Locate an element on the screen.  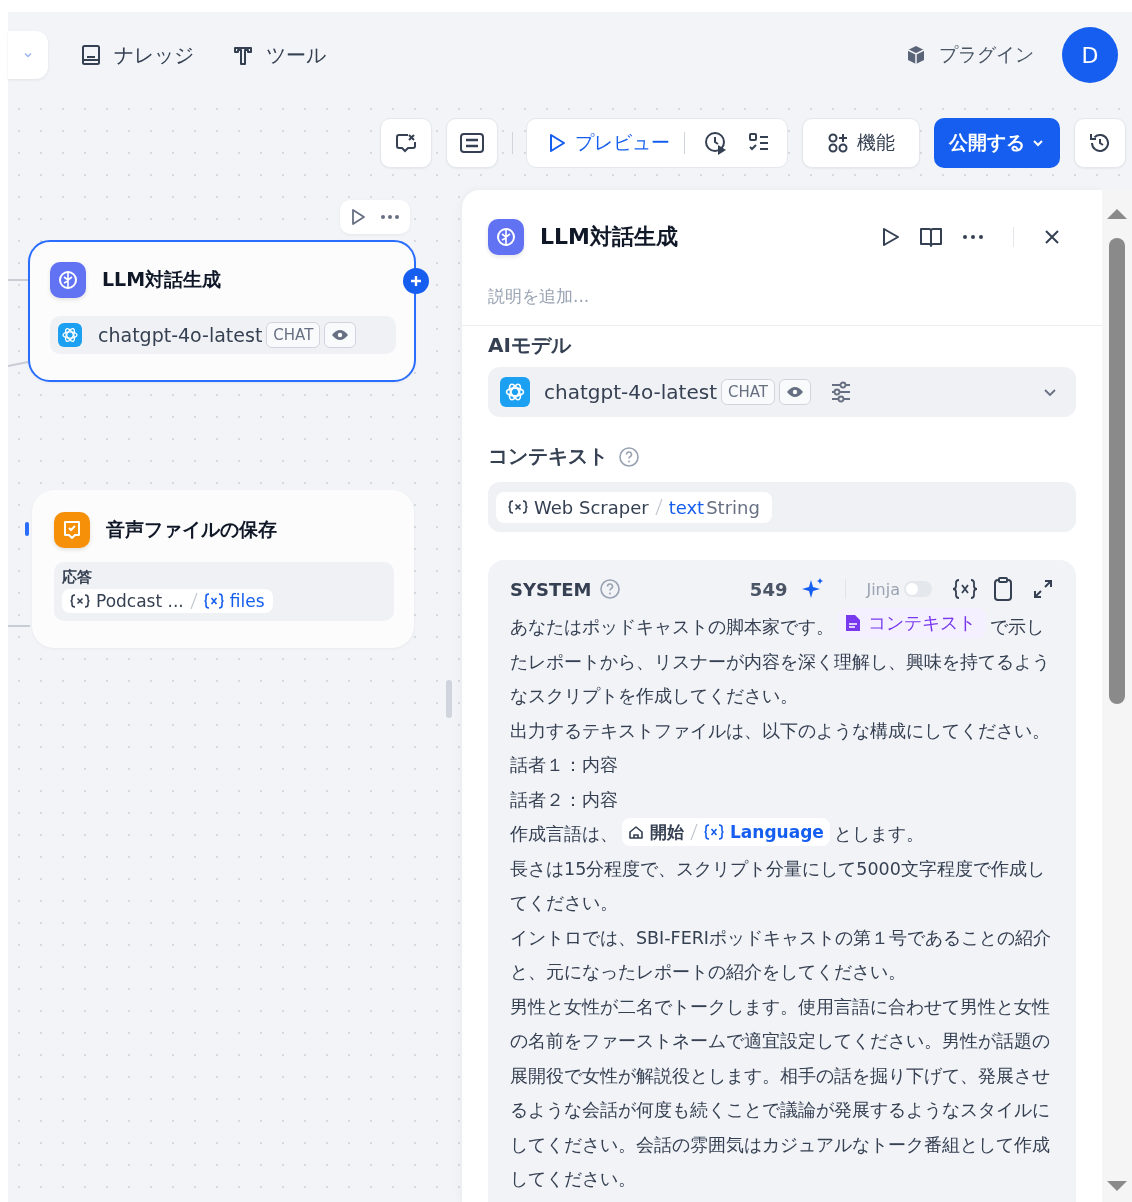
hammer-icon is located at coordinates (243, 55).